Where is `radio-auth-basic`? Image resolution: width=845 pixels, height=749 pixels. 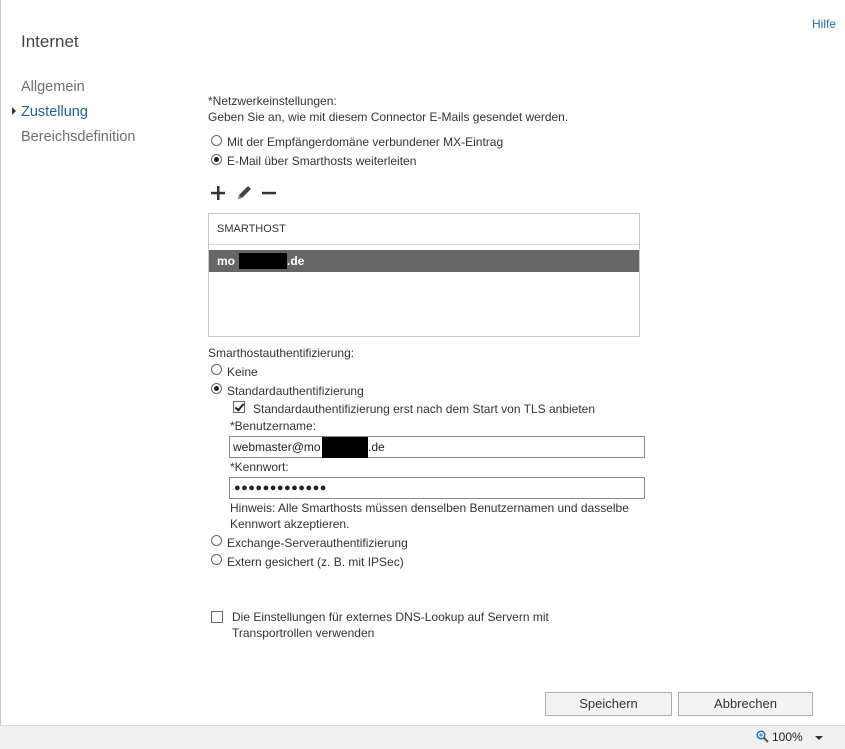 radio-auth-basic is located at coordinates (216, 388).